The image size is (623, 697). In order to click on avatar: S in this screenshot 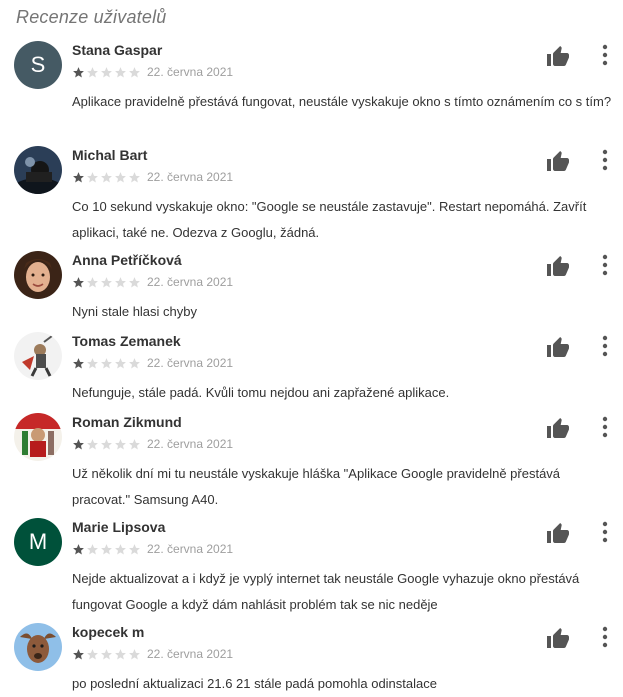, I will do `click(38, 65)`.